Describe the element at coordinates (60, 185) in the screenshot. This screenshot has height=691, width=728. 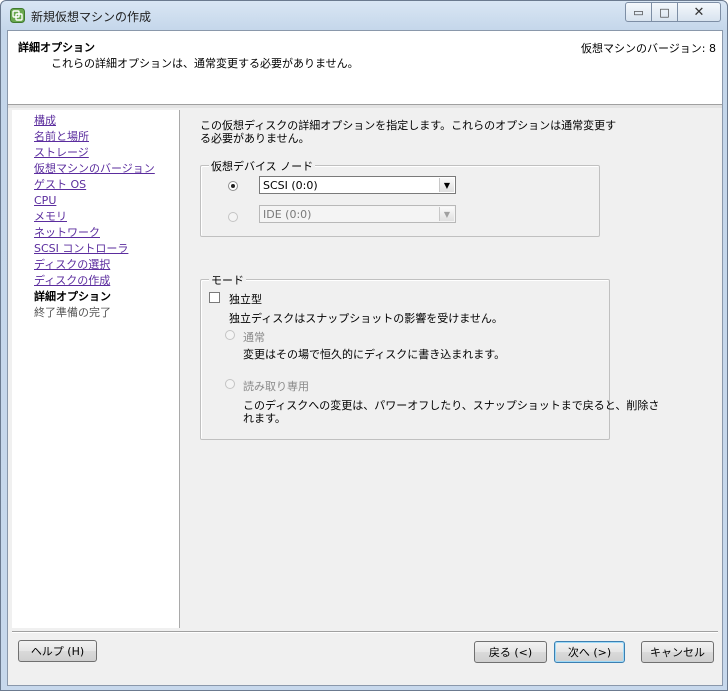
I see `nav-step-guest-os: ゲスト OS` at that location.